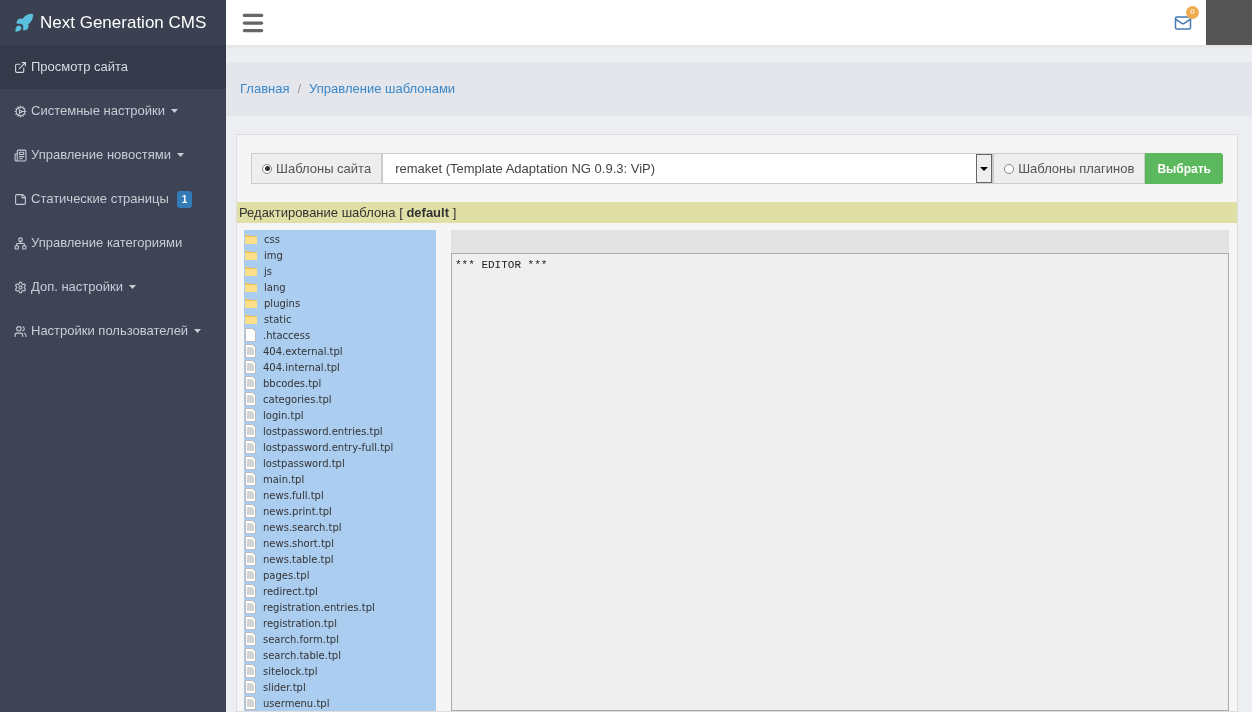 The width and height of the screenshot is (1252, 712). What do you see at coordinates (340, 479) in the screenshot?
I see `file-tree-item: main.tpl` at bounding box center [340, 479].